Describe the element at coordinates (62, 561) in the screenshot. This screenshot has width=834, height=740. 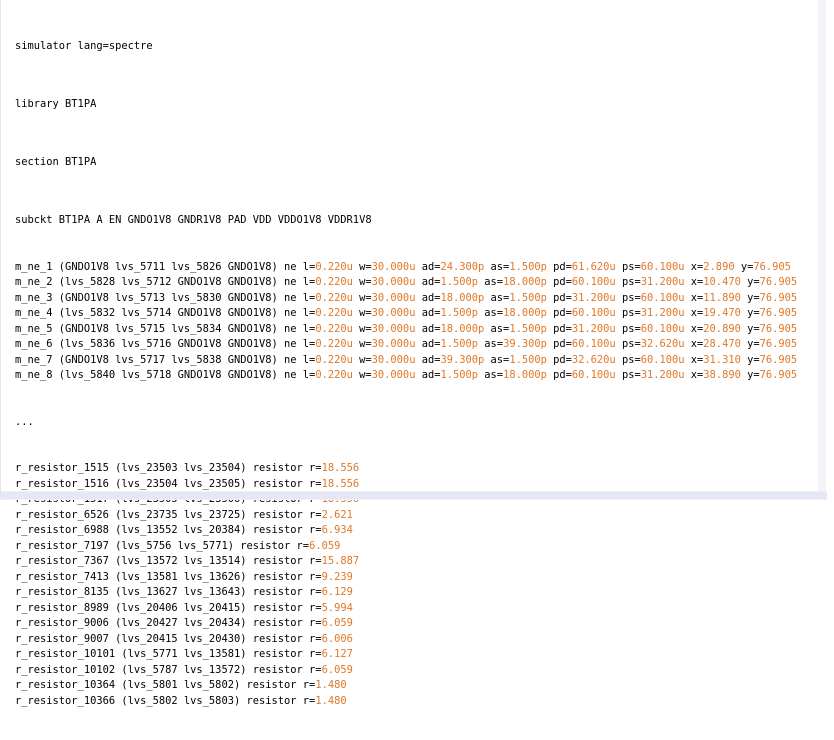
I see `resistor-name: r_resistor_7367` at that location.